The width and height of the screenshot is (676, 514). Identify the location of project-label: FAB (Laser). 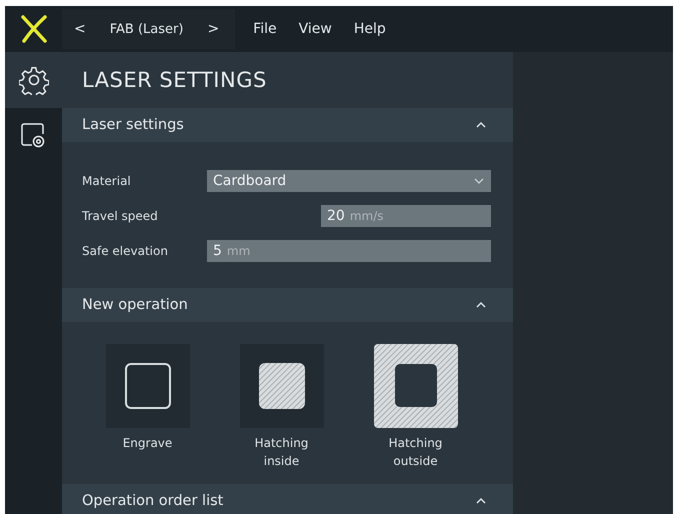
(147, 29).